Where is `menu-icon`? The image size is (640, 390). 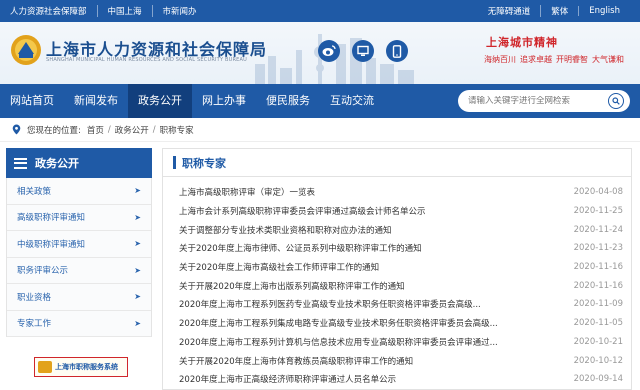
menu-icon is located at coordinates (20, 163).